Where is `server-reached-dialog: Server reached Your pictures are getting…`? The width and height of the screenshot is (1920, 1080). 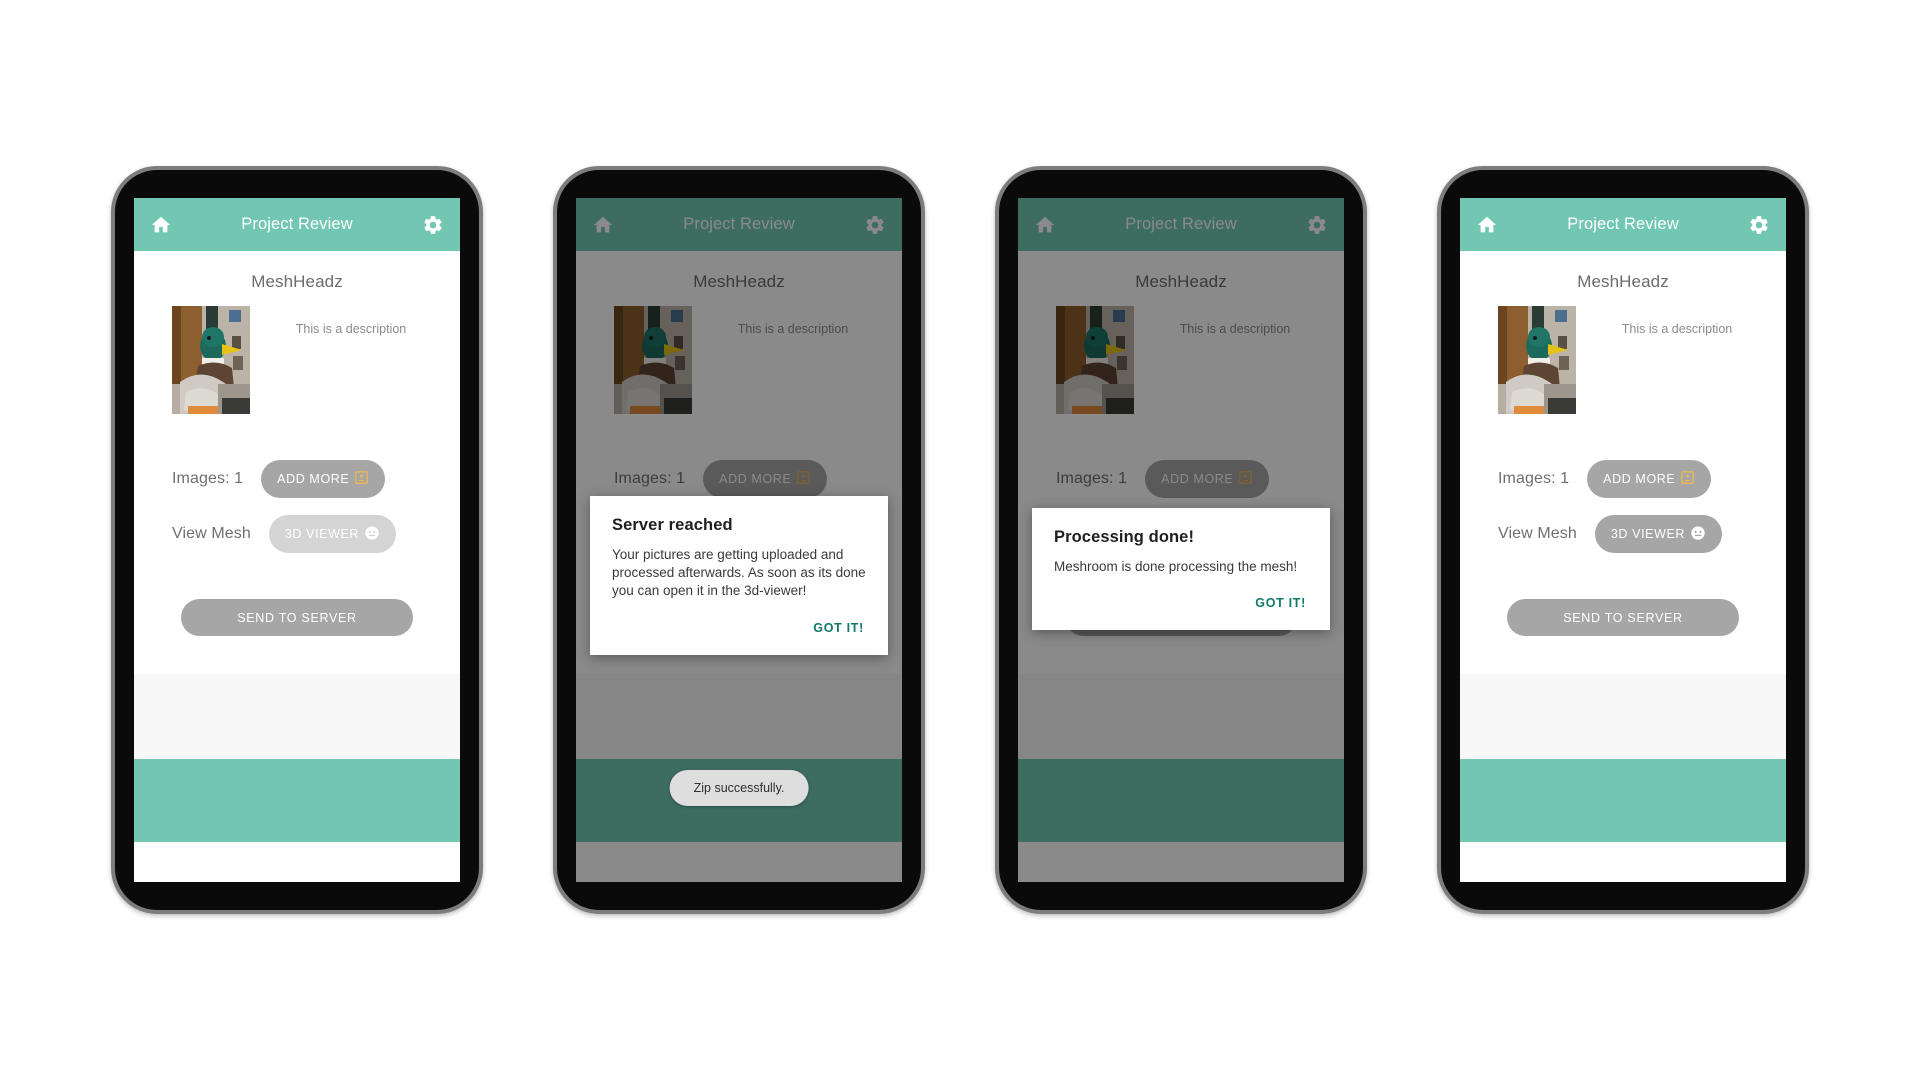
server-reached-dialog: Server reached Your pictures are getting… is located at coordinates (739, 575).